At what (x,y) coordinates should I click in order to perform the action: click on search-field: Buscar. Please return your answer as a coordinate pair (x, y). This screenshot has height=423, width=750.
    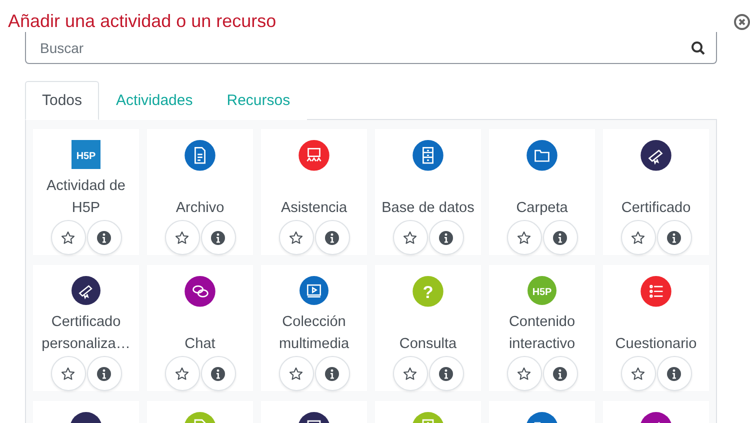
    Looking at the image, I should click on (371, 48).